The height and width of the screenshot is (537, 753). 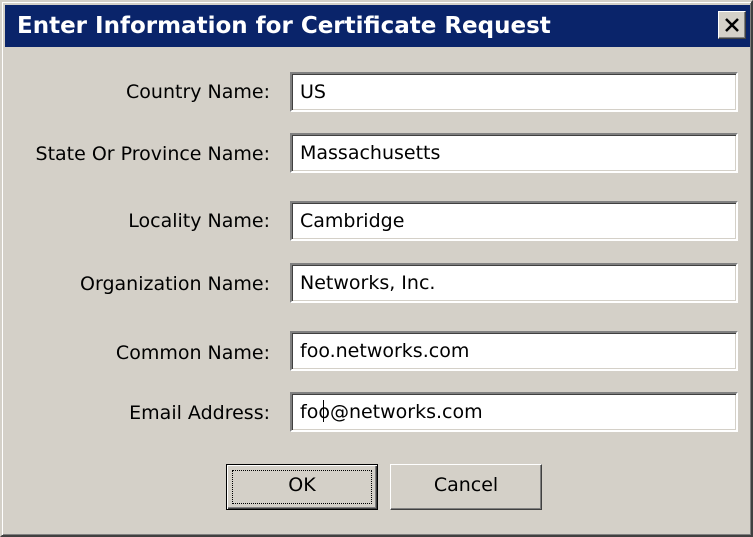 I want to click on focus-rectangle, so click(x=302, y=487).